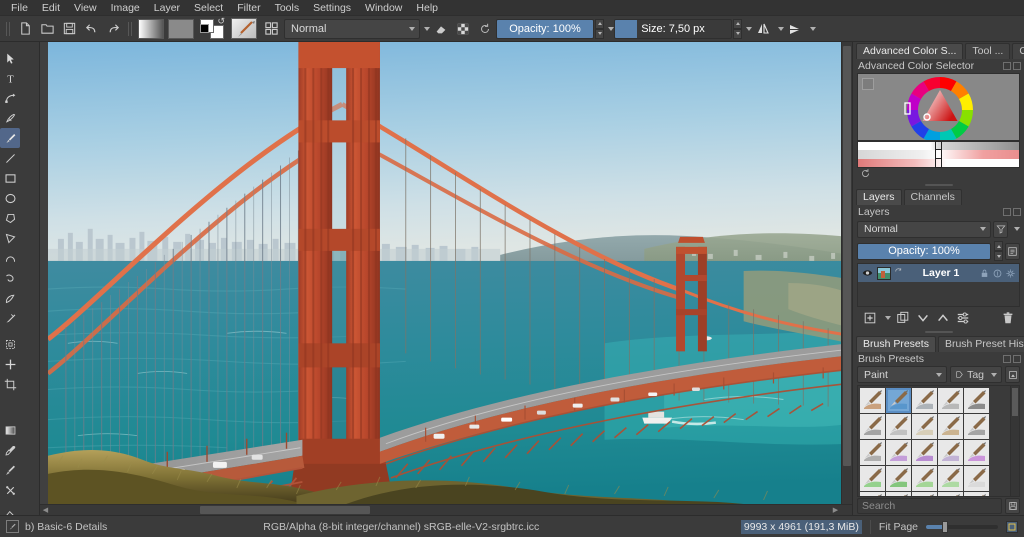 Image resolution: width=1024 pixels, height=537 pixels. Describe the element at coordinates (737, 28) in the screenshot. I see `size-spinner` at that location.